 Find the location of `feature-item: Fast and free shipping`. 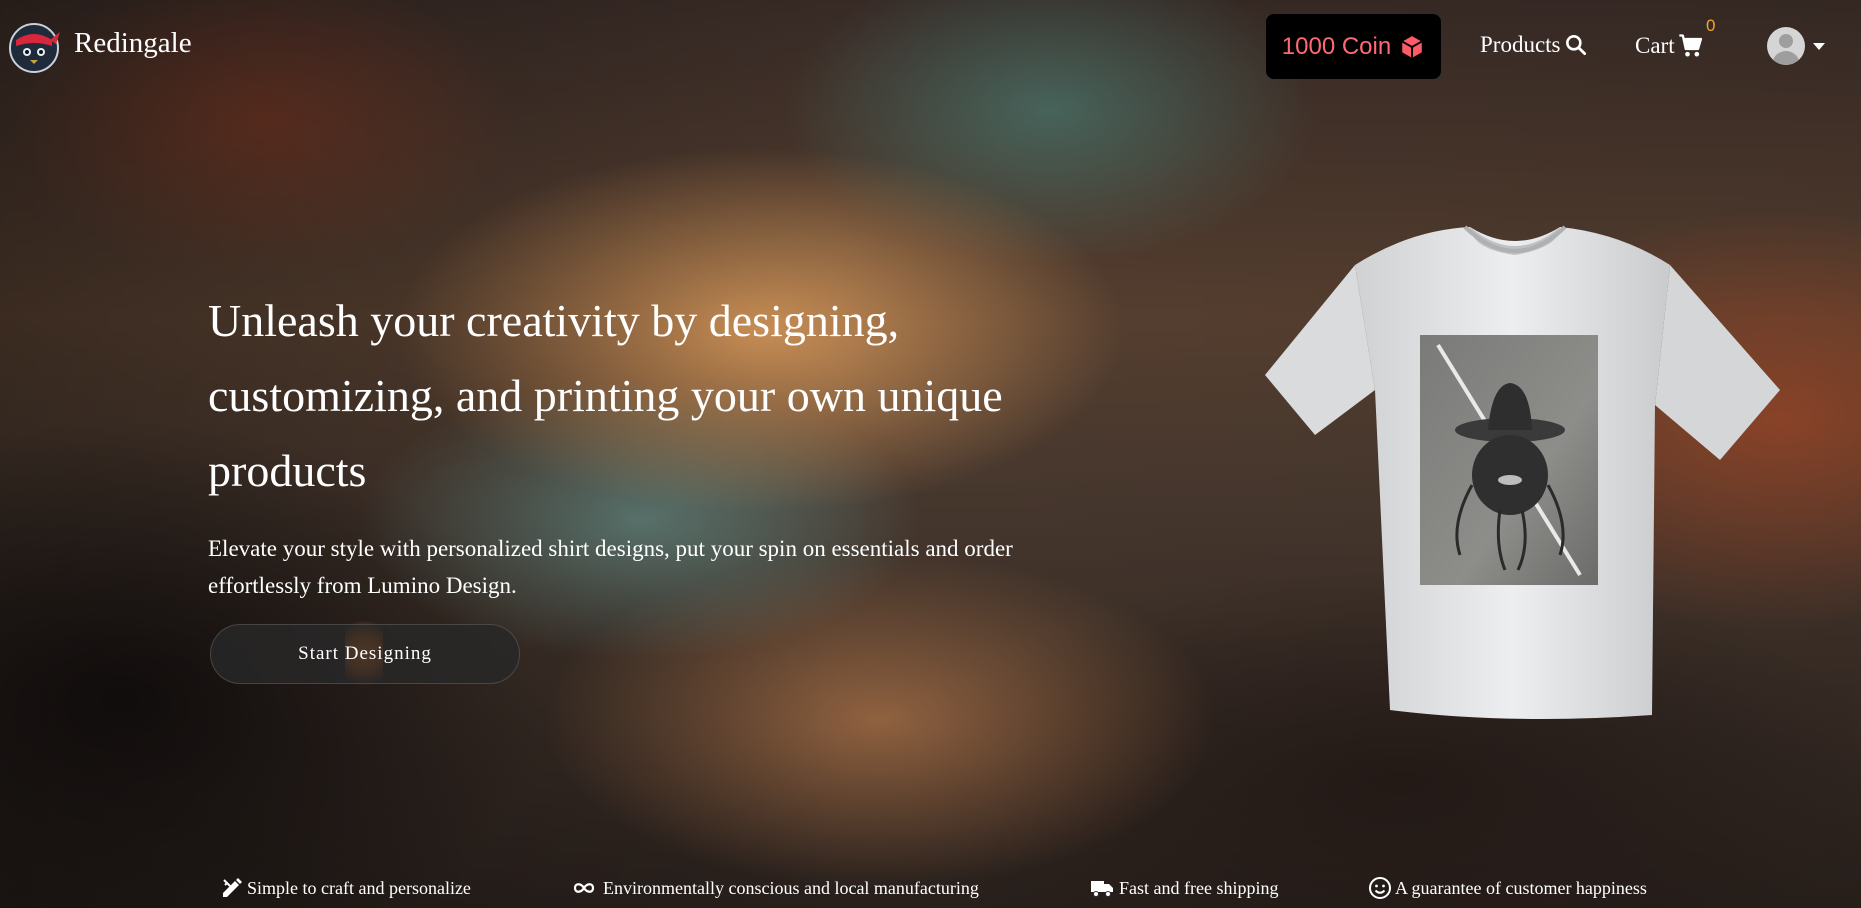

feature-item: Fast and free shipping is located at coordinates (1183, 888).